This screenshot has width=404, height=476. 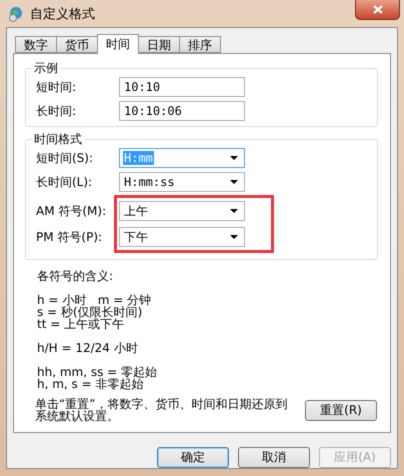 I want to click on legend-line: s = 秒(仅限长时间), so click(x=89, y=312).